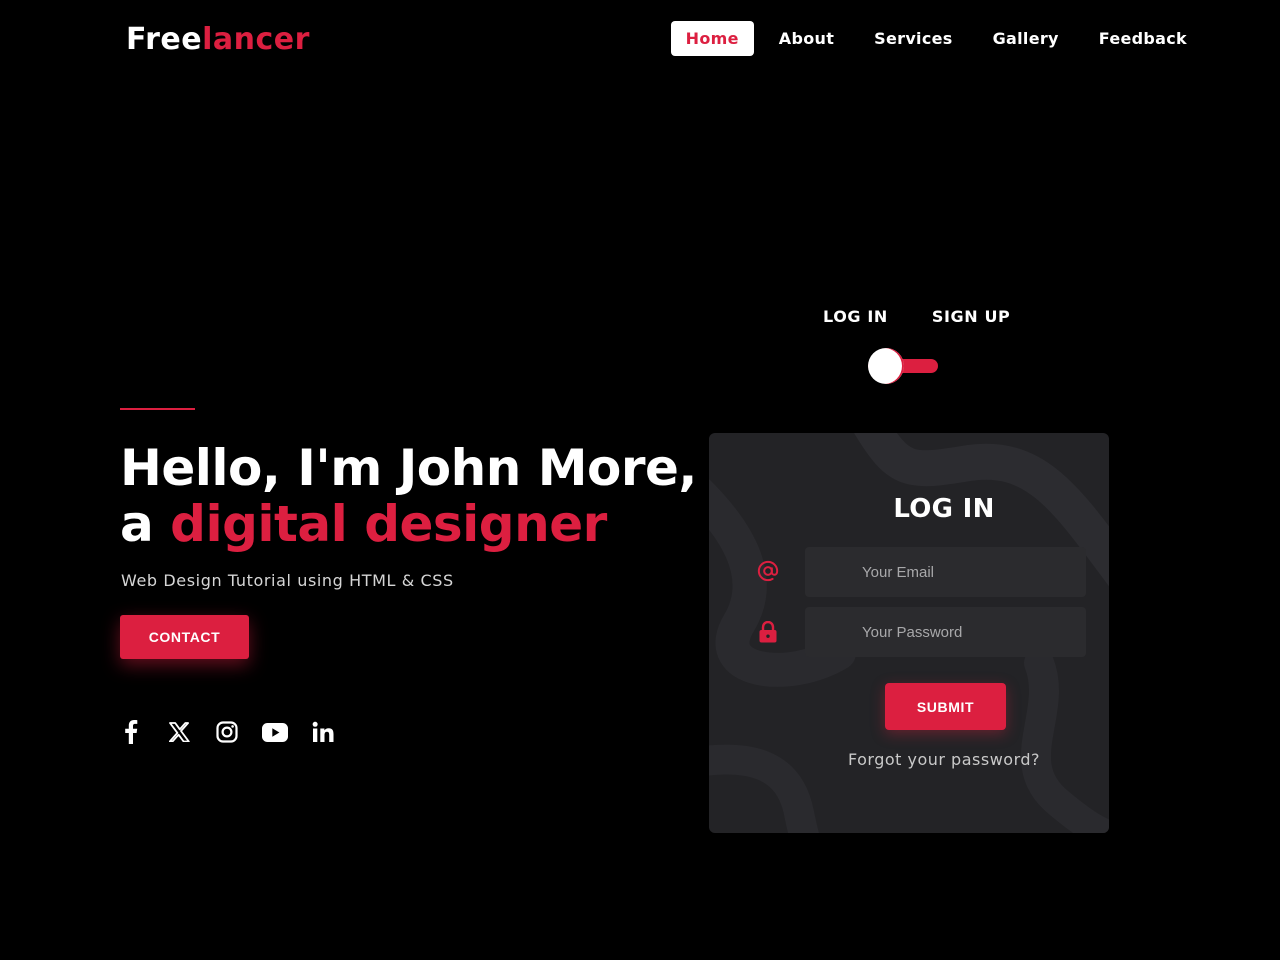  Describe the element at coordinates (164, 39) in the screenshot. I see `logo-text-primary: Free` at that location.